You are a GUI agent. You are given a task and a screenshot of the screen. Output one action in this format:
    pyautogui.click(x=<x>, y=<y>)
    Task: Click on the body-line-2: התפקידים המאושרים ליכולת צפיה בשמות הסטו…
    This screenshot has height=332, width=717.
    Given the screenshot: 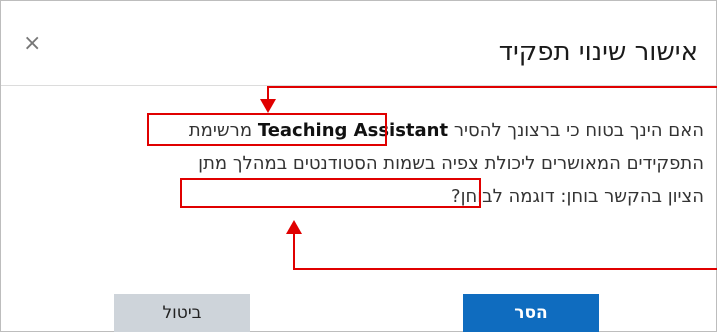 What is the action you would take?
    pyautogui.click(x=359, y=163)
    